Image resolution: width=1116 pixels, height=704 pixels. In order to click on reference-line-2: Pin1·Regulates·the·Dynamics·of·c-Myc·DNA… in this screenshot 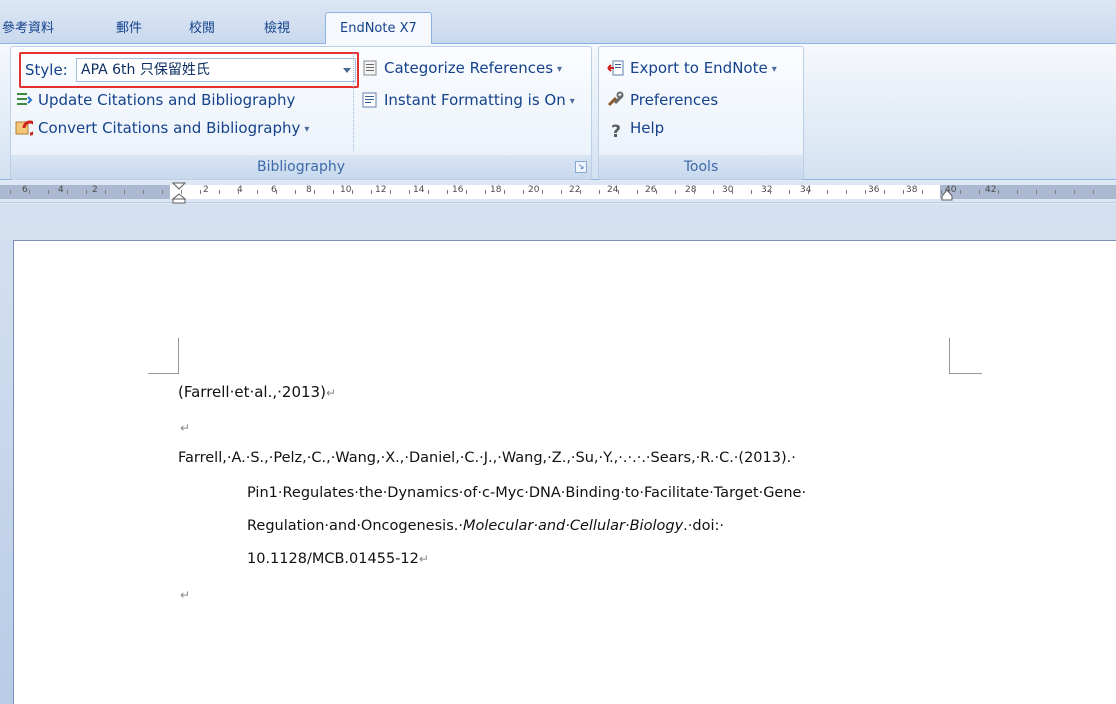, I will do `click(526, 493)`.